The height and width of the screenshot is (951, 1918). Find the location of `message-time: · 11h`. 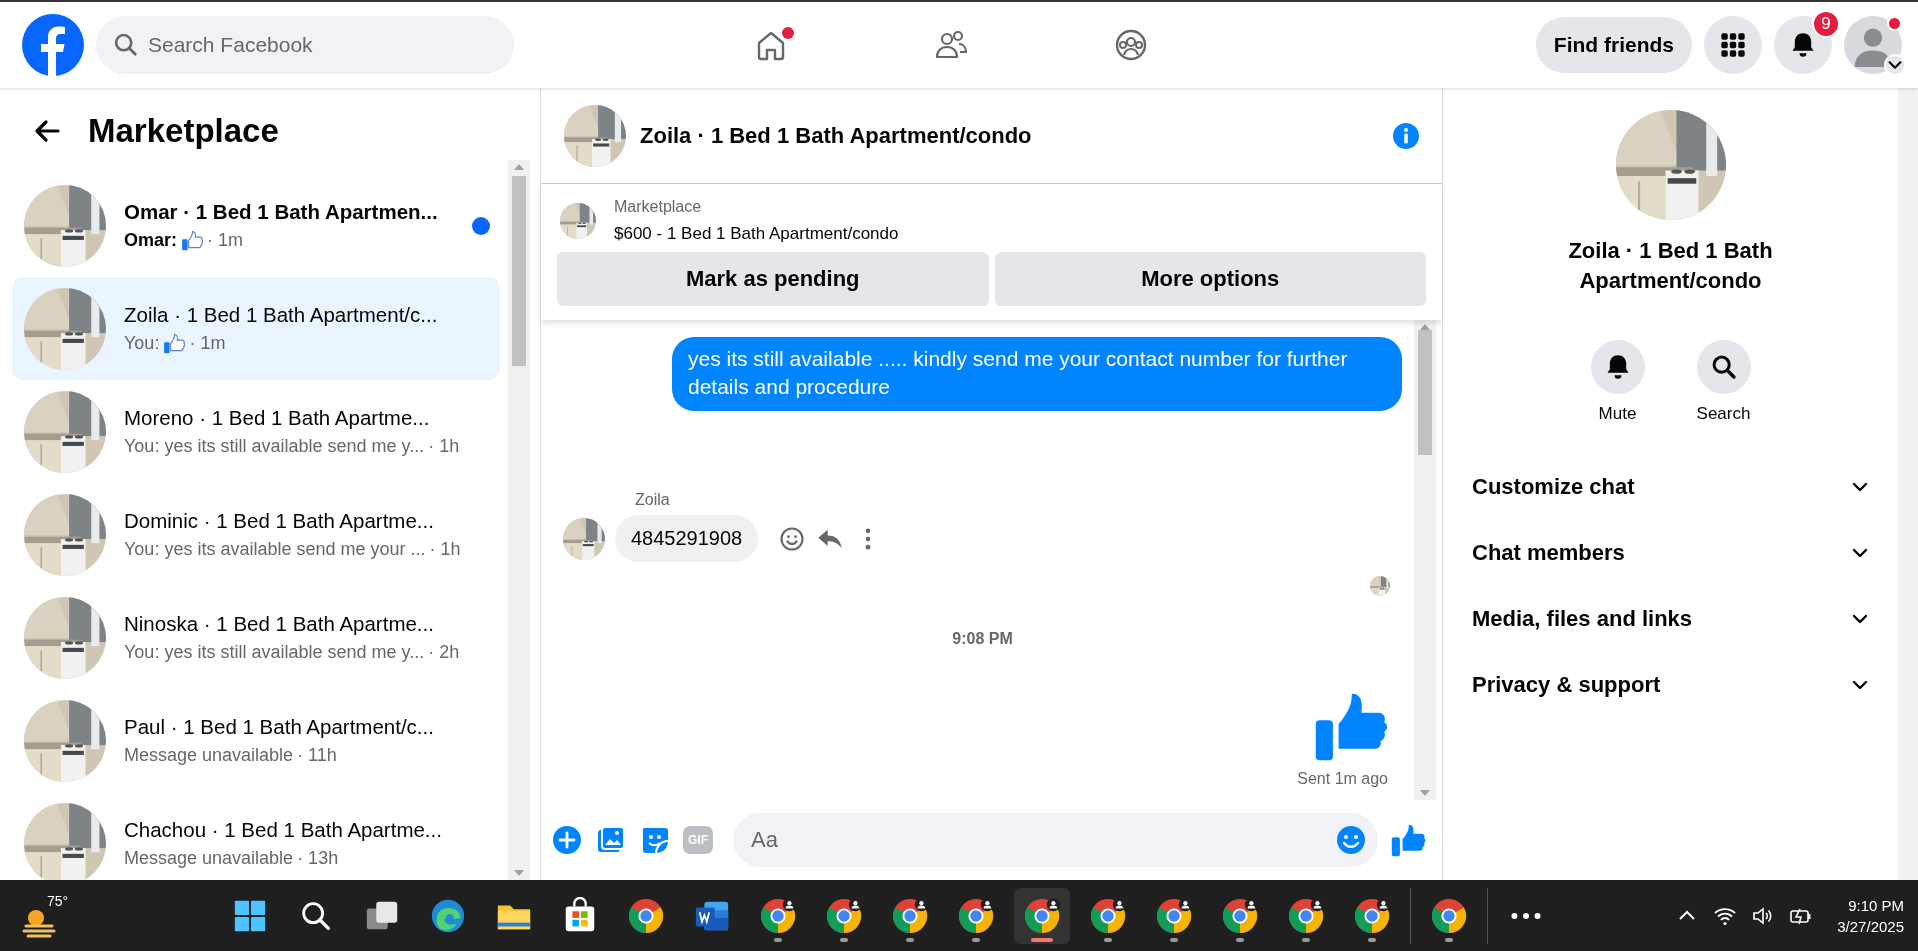

message-time: · 11h is located at coordinates (317, 755).